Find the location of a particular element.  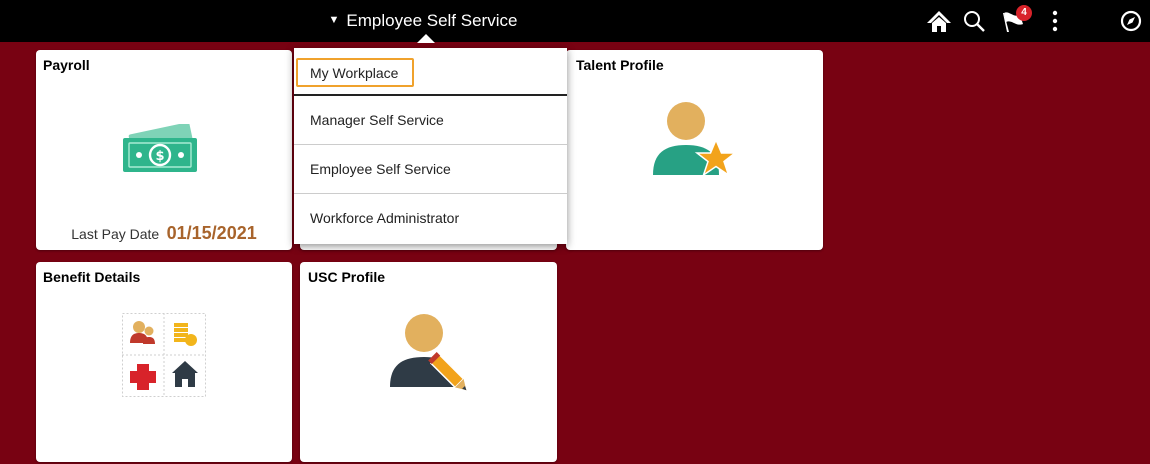

benefits-grid-icon is located at coordinates (164, 357).